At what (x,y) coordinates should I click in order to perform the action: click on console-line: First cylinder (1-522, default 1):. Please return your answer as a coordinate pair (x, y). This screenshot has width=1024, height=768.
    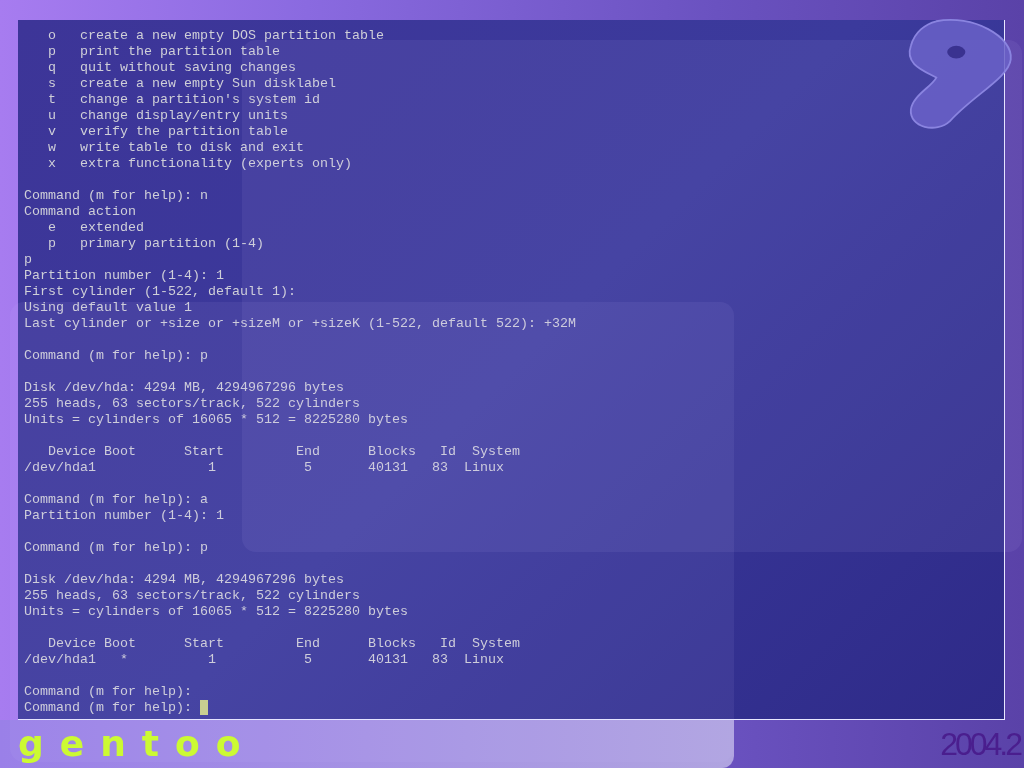
    Looking at the image, I should click on (160, 292).